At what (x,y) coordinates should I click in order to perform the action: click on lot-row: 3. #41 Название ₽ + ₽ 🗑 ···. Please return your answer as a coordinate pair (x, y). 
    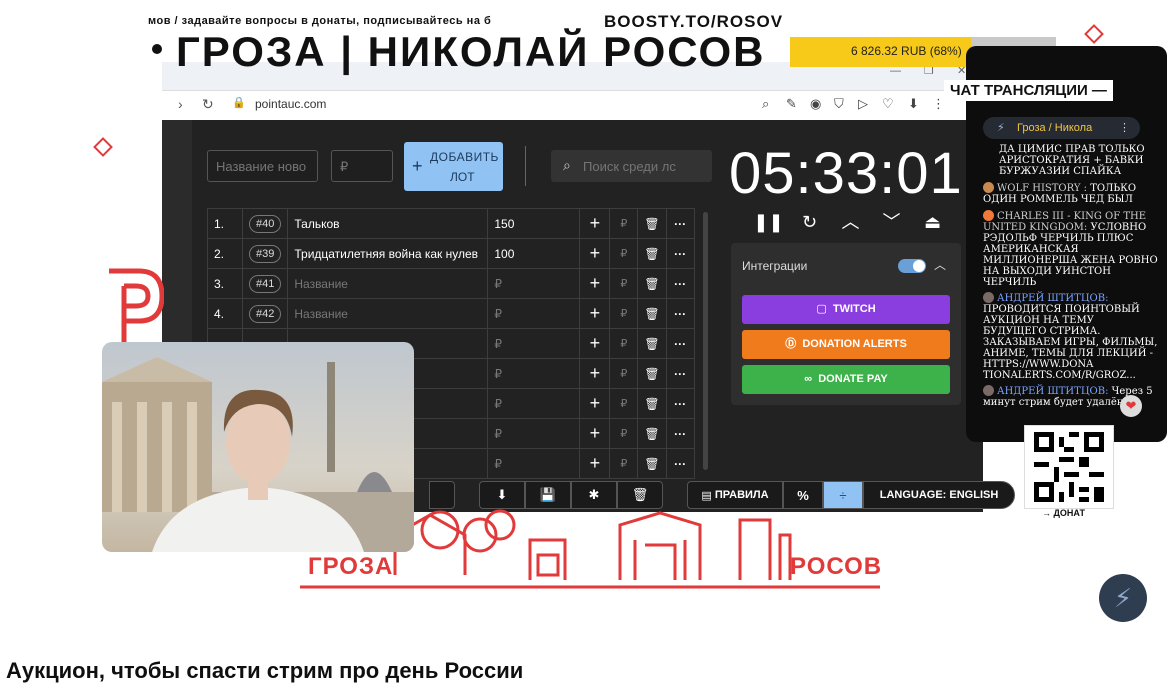
    Looking at the image, I should click on (451, 283).